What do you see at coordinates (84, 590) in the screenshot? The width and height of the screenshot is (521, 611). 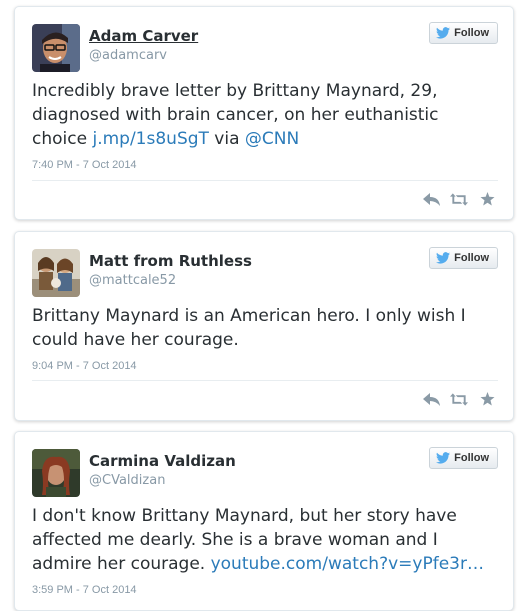 I see `timestamp: 3:59 PM - 7 Oct 2014` at bounding box center [84, 590].